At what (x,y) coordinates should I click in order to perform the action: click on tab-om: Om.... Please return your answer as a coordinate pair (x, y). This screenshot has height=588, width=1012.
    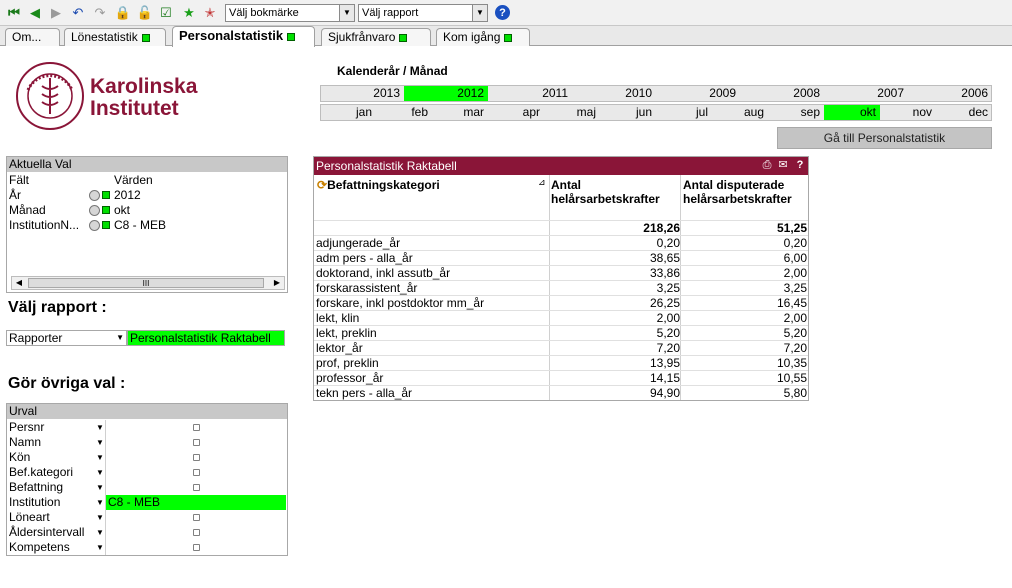
    Looking at the image, I should click on (32, 37).